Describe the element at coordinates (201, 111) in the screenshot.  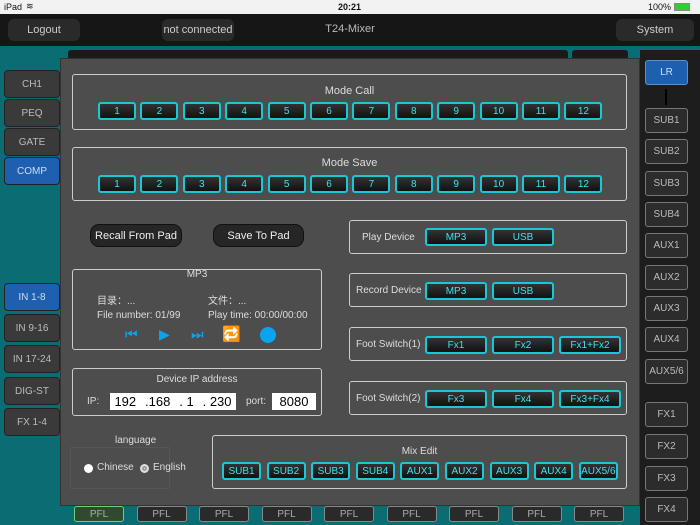
I see `mode-call-button-3: 3` at that location.